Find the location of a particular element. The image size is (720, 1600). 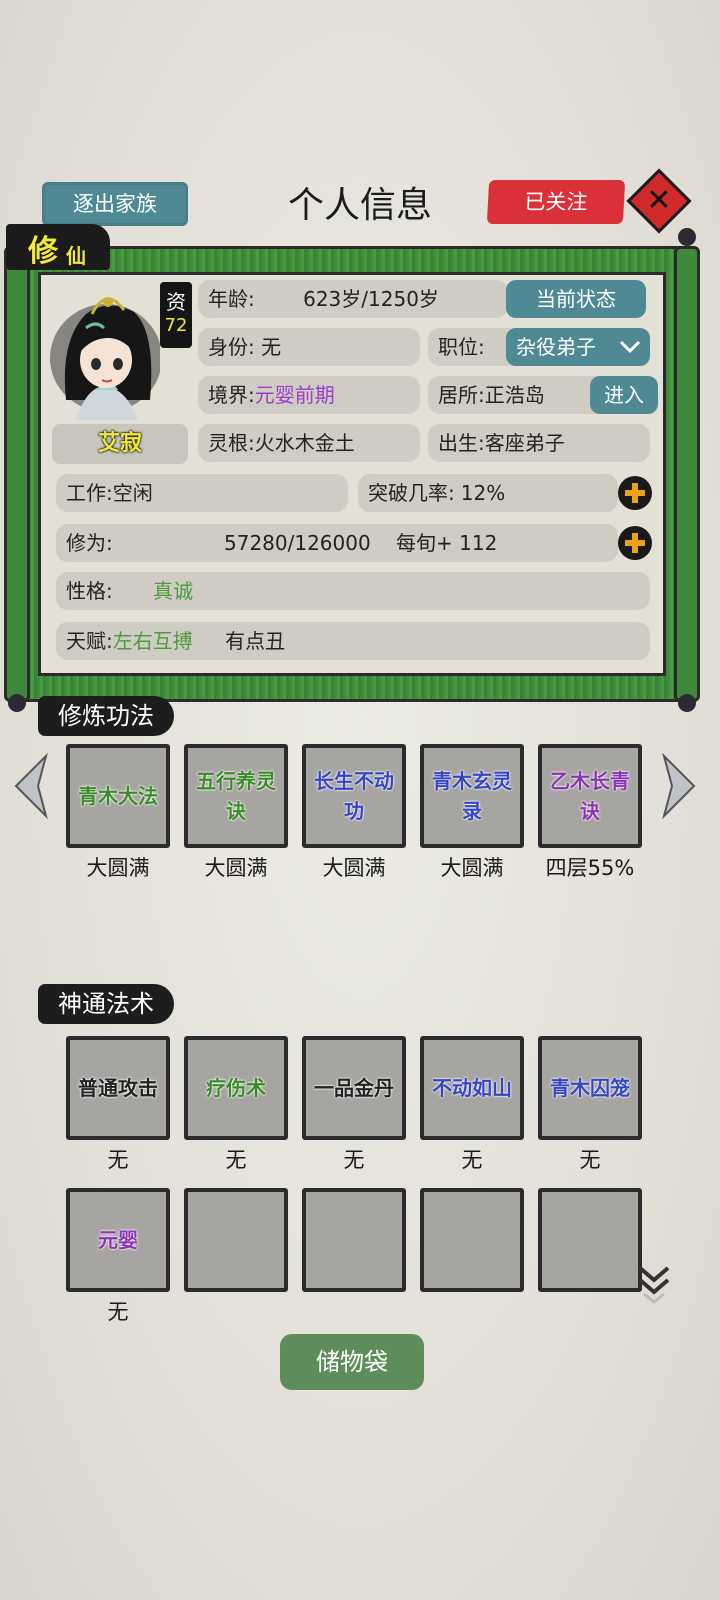

identity-label: 身份: is located at coordinates (231, 347).